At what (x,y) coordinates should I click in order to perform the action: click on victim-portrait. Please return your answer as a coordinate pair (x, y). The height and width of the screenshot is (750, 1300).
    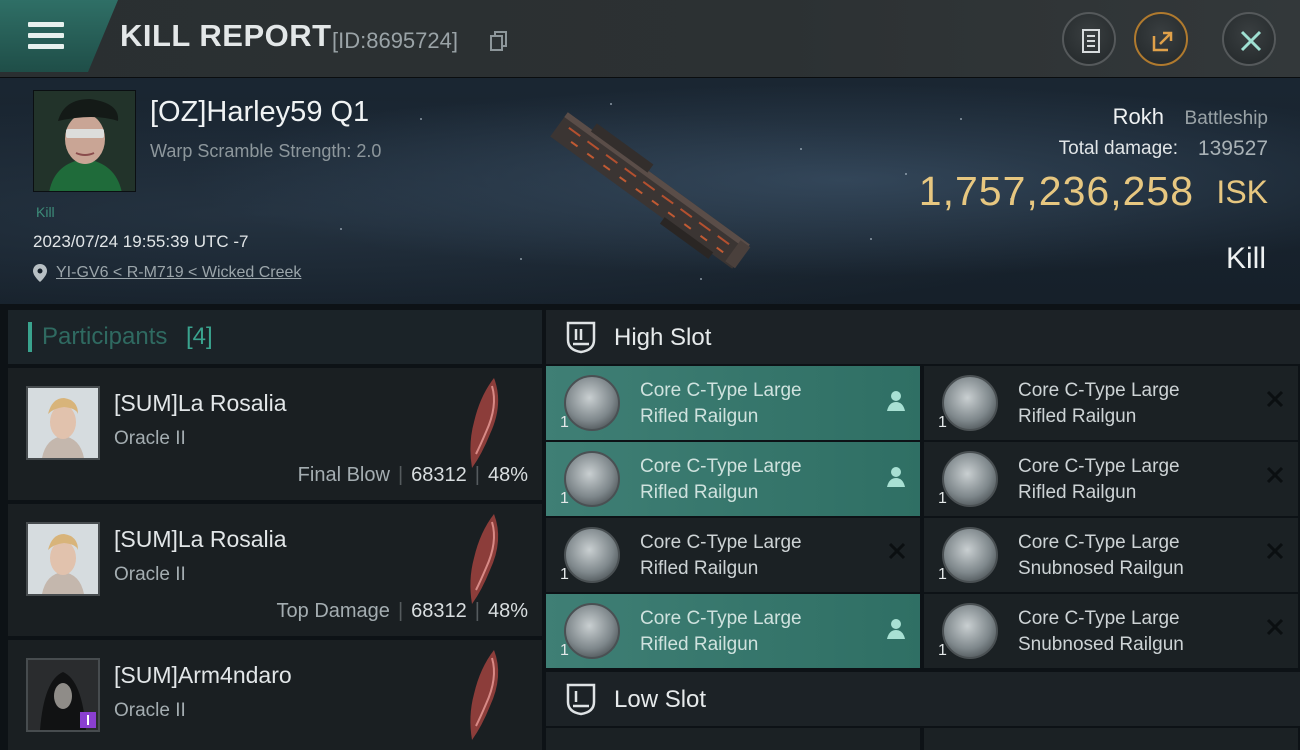
    Looking at the image, I should click on (84, 141).